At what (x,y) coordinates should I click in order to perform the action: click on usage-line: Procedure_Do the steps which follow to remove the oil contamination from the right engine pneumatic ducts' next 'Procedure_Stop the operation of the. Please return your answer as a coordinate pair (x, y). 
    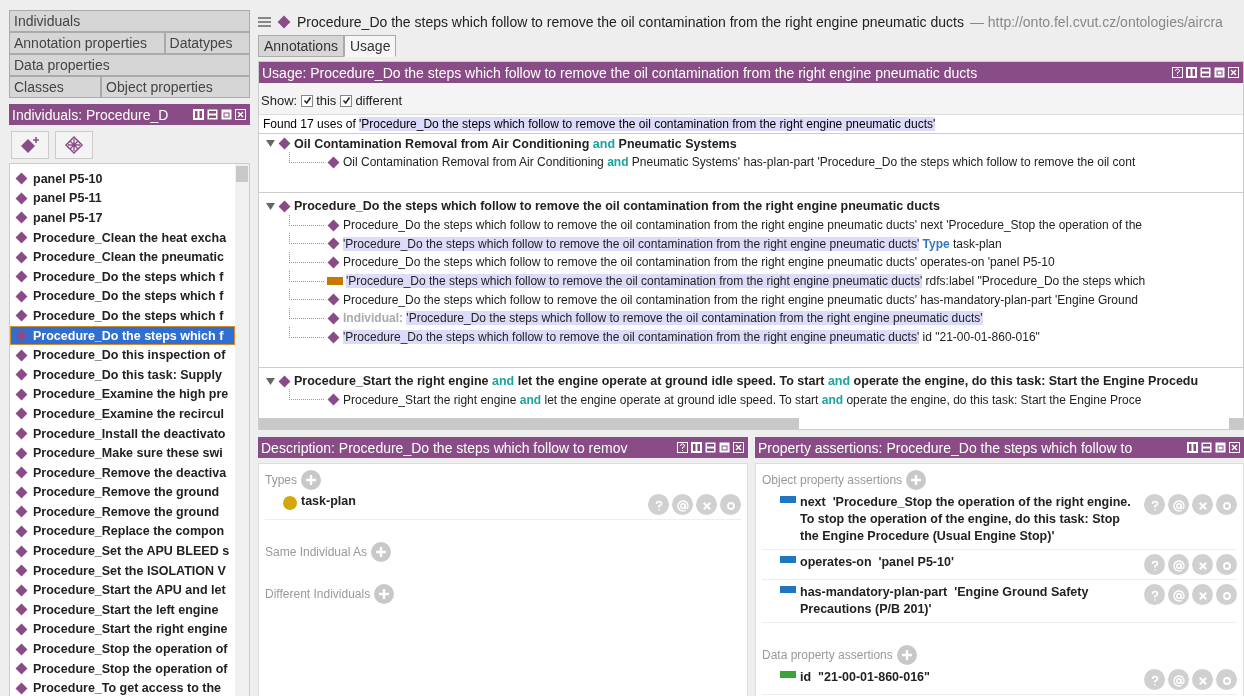
    Looking at the image, I should click on (743, 225).